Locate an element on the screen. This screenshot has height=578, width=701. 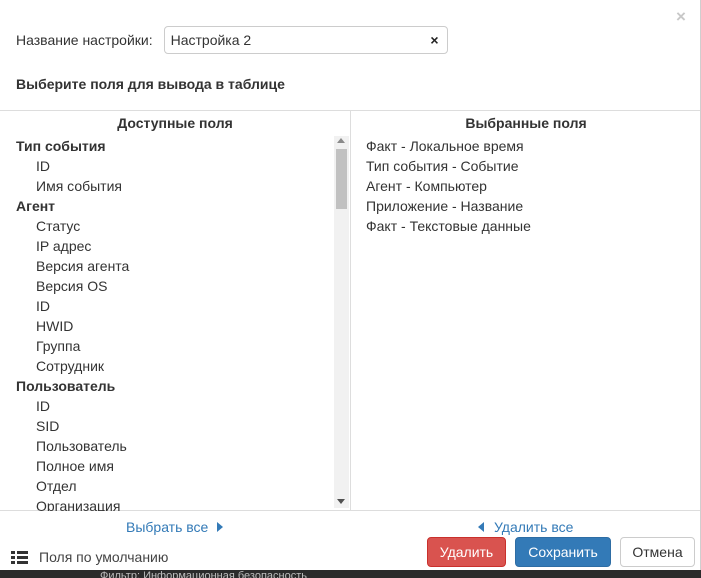
clear-input-icon: × is located at coordinates (434, 40).